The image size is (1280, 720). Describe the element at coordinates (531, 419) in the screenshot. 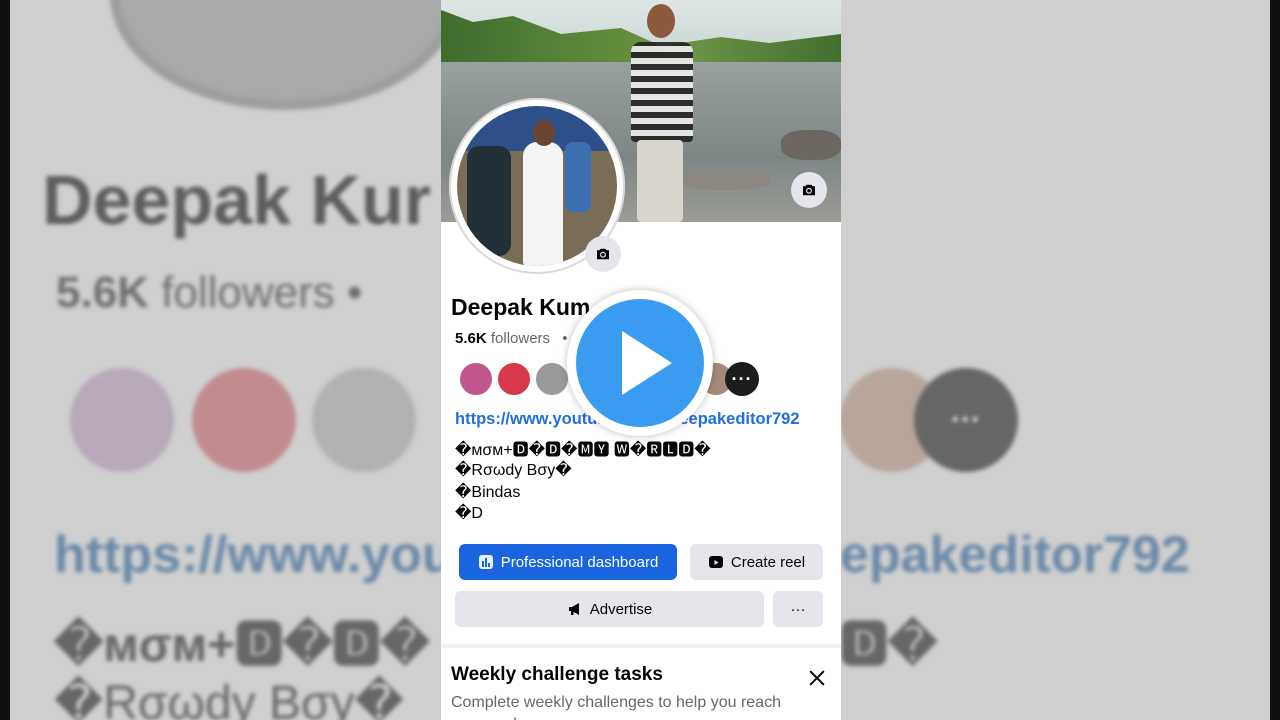

I see `profile-link-start: https://www.youtub` at that location.